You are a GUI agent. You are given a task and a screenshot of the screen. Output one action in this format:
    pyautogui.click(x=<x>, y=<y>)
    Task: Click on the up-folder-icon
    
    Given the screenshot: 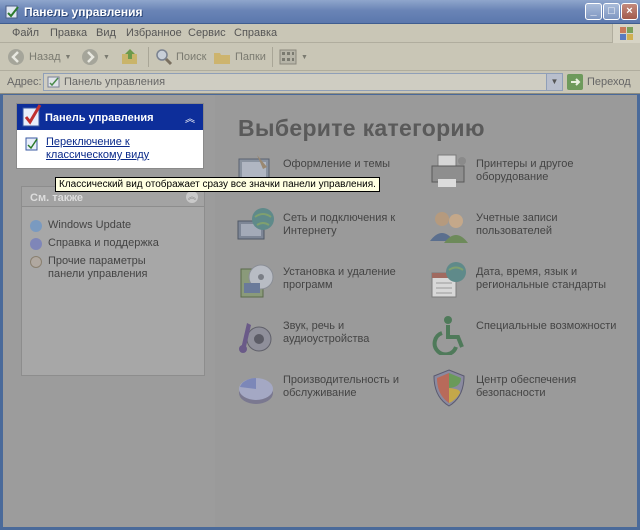 What is the action you would take?
    pyautogui.click(x=129, y=56)
    